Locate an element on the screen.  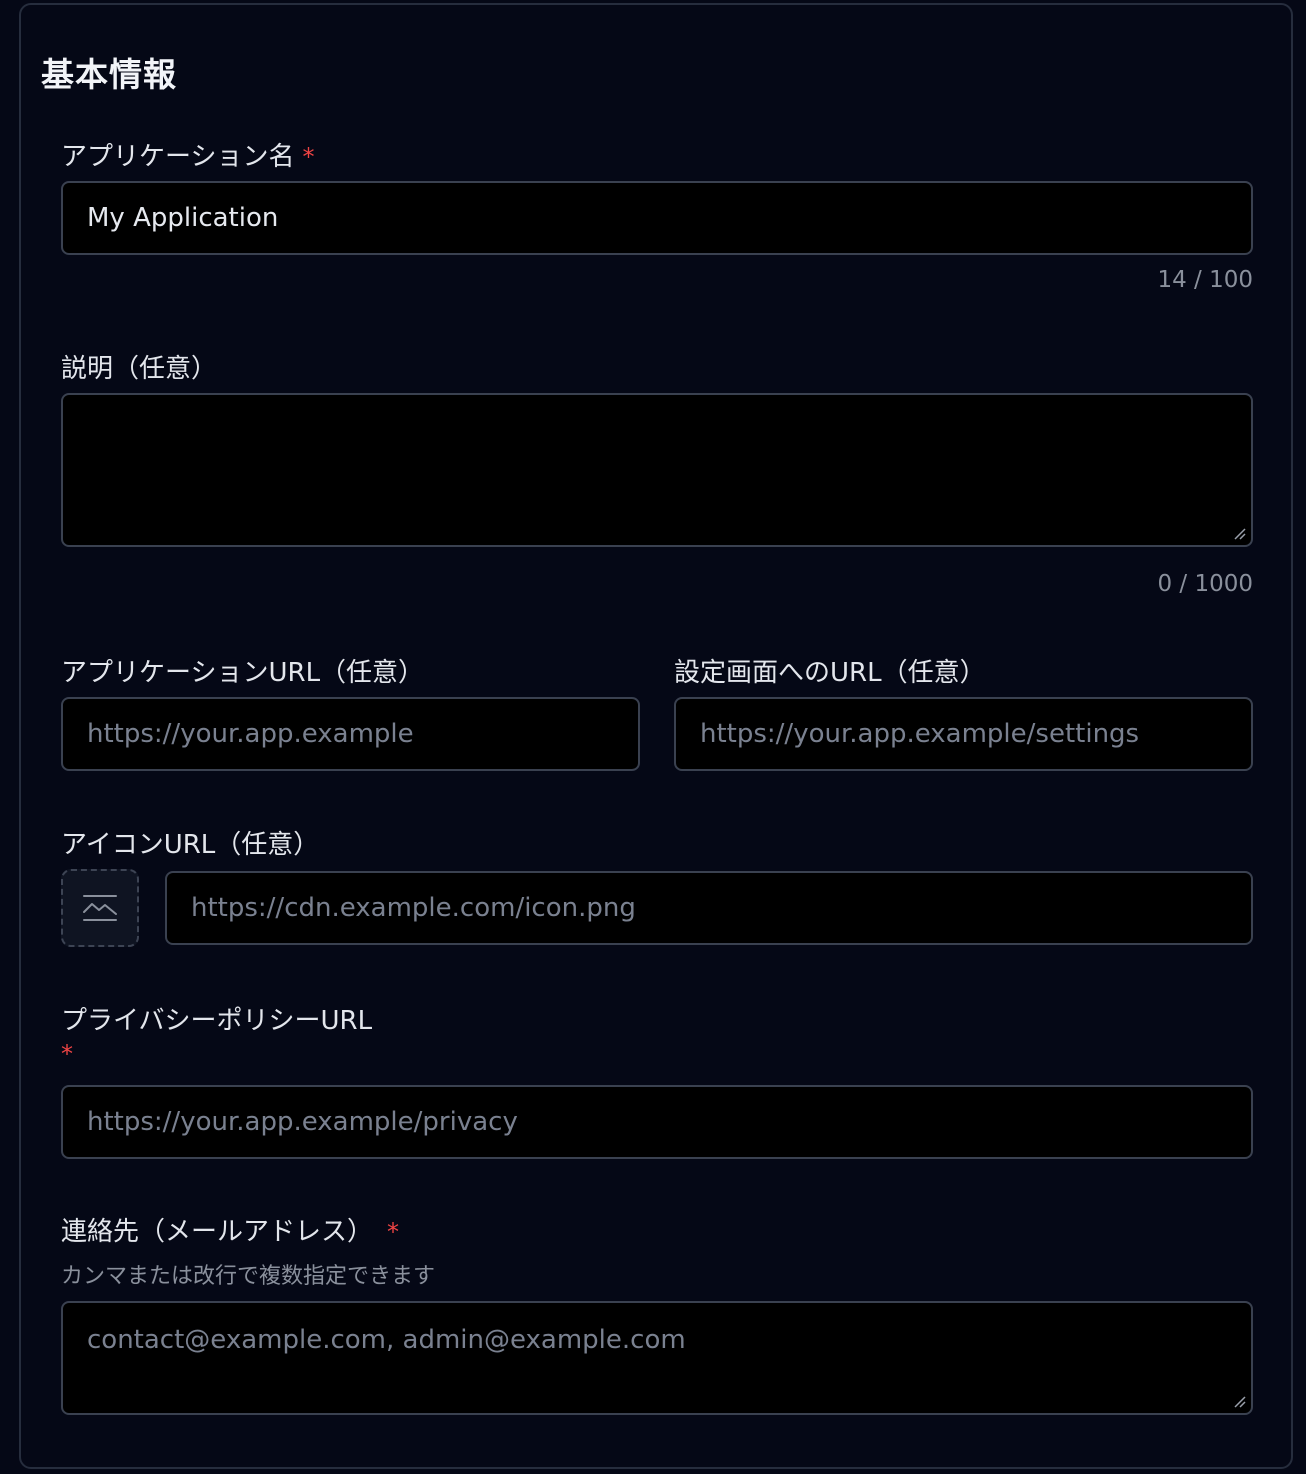
app-url-placeholder: https://your.app.example is located at coordinates (250, 734).